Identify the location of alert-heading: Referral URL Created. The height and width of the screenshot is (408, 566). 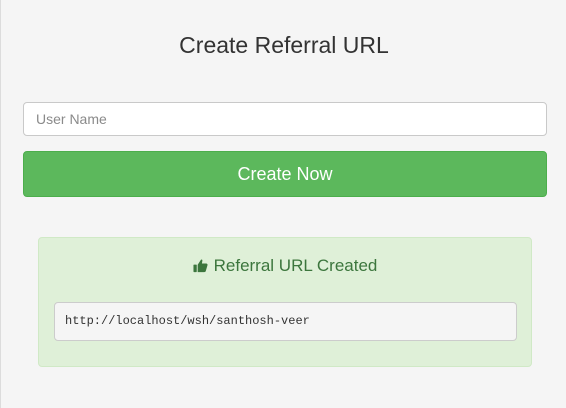
(285, 267).